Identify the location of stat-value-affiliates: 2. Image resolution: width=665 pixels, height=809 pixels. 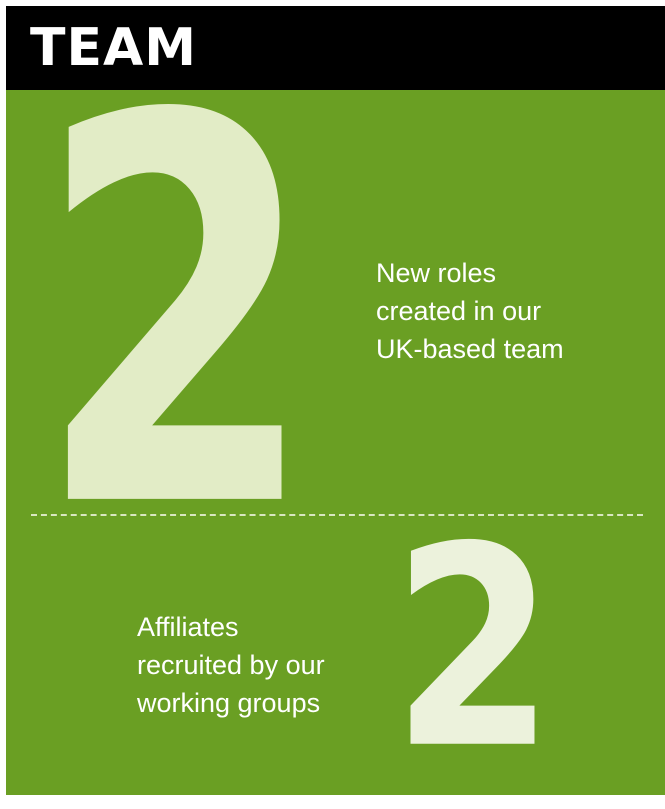
(473, 648).